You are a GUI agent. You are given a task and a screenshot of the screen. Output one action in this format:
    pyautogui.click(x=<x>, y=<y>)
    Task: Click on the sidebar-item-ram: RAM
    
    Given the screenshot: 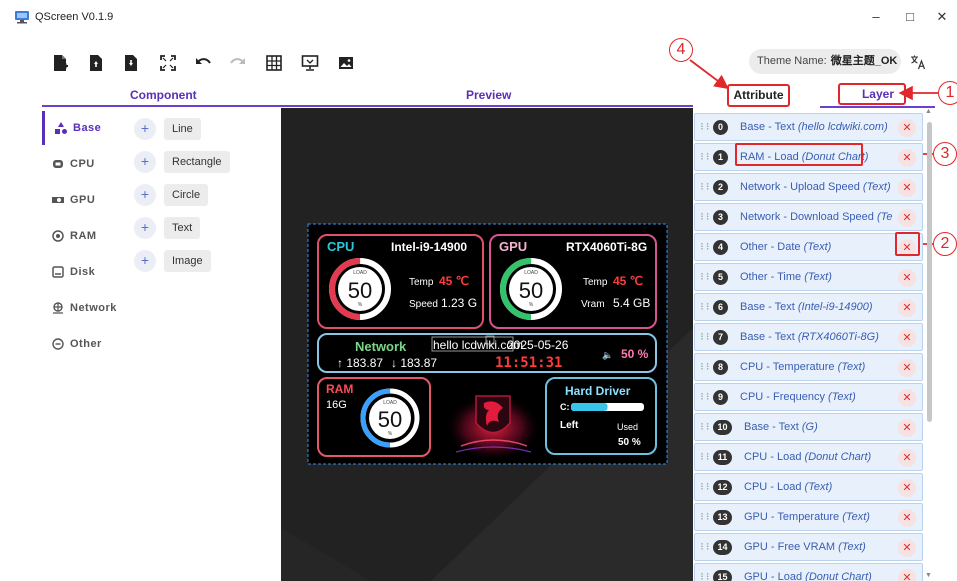 What is the action you would take?
    pyautogui.click(x=82, y=236)
    